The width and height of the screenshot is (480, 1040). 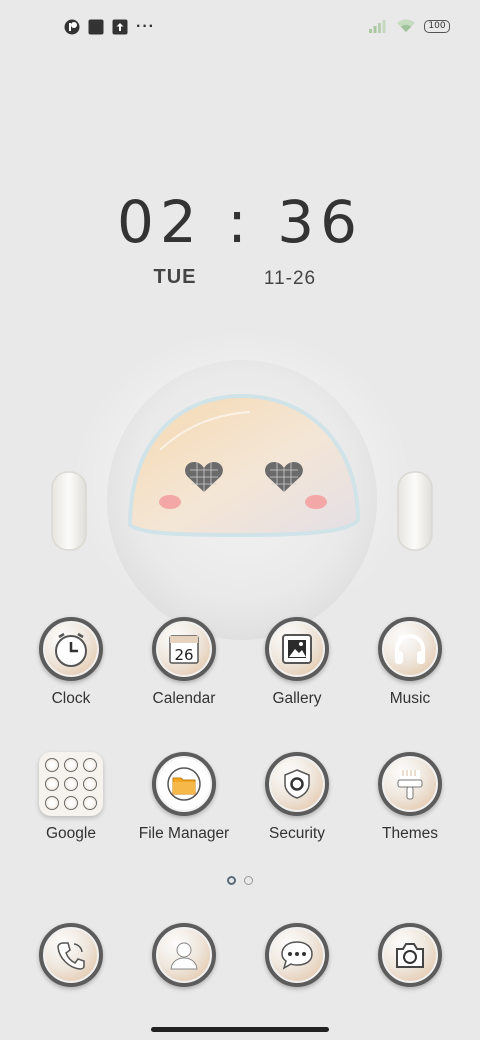 What do you see at coordinates (71, 698) in the screenshot?
I see `app-label: Clock` at bounding box center [71, 698].